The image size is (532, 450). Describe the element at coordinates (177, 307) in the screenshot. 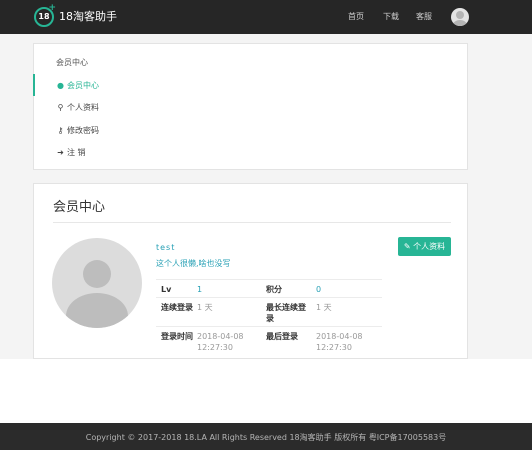

I see `streak-label: 连续登录` at that location.